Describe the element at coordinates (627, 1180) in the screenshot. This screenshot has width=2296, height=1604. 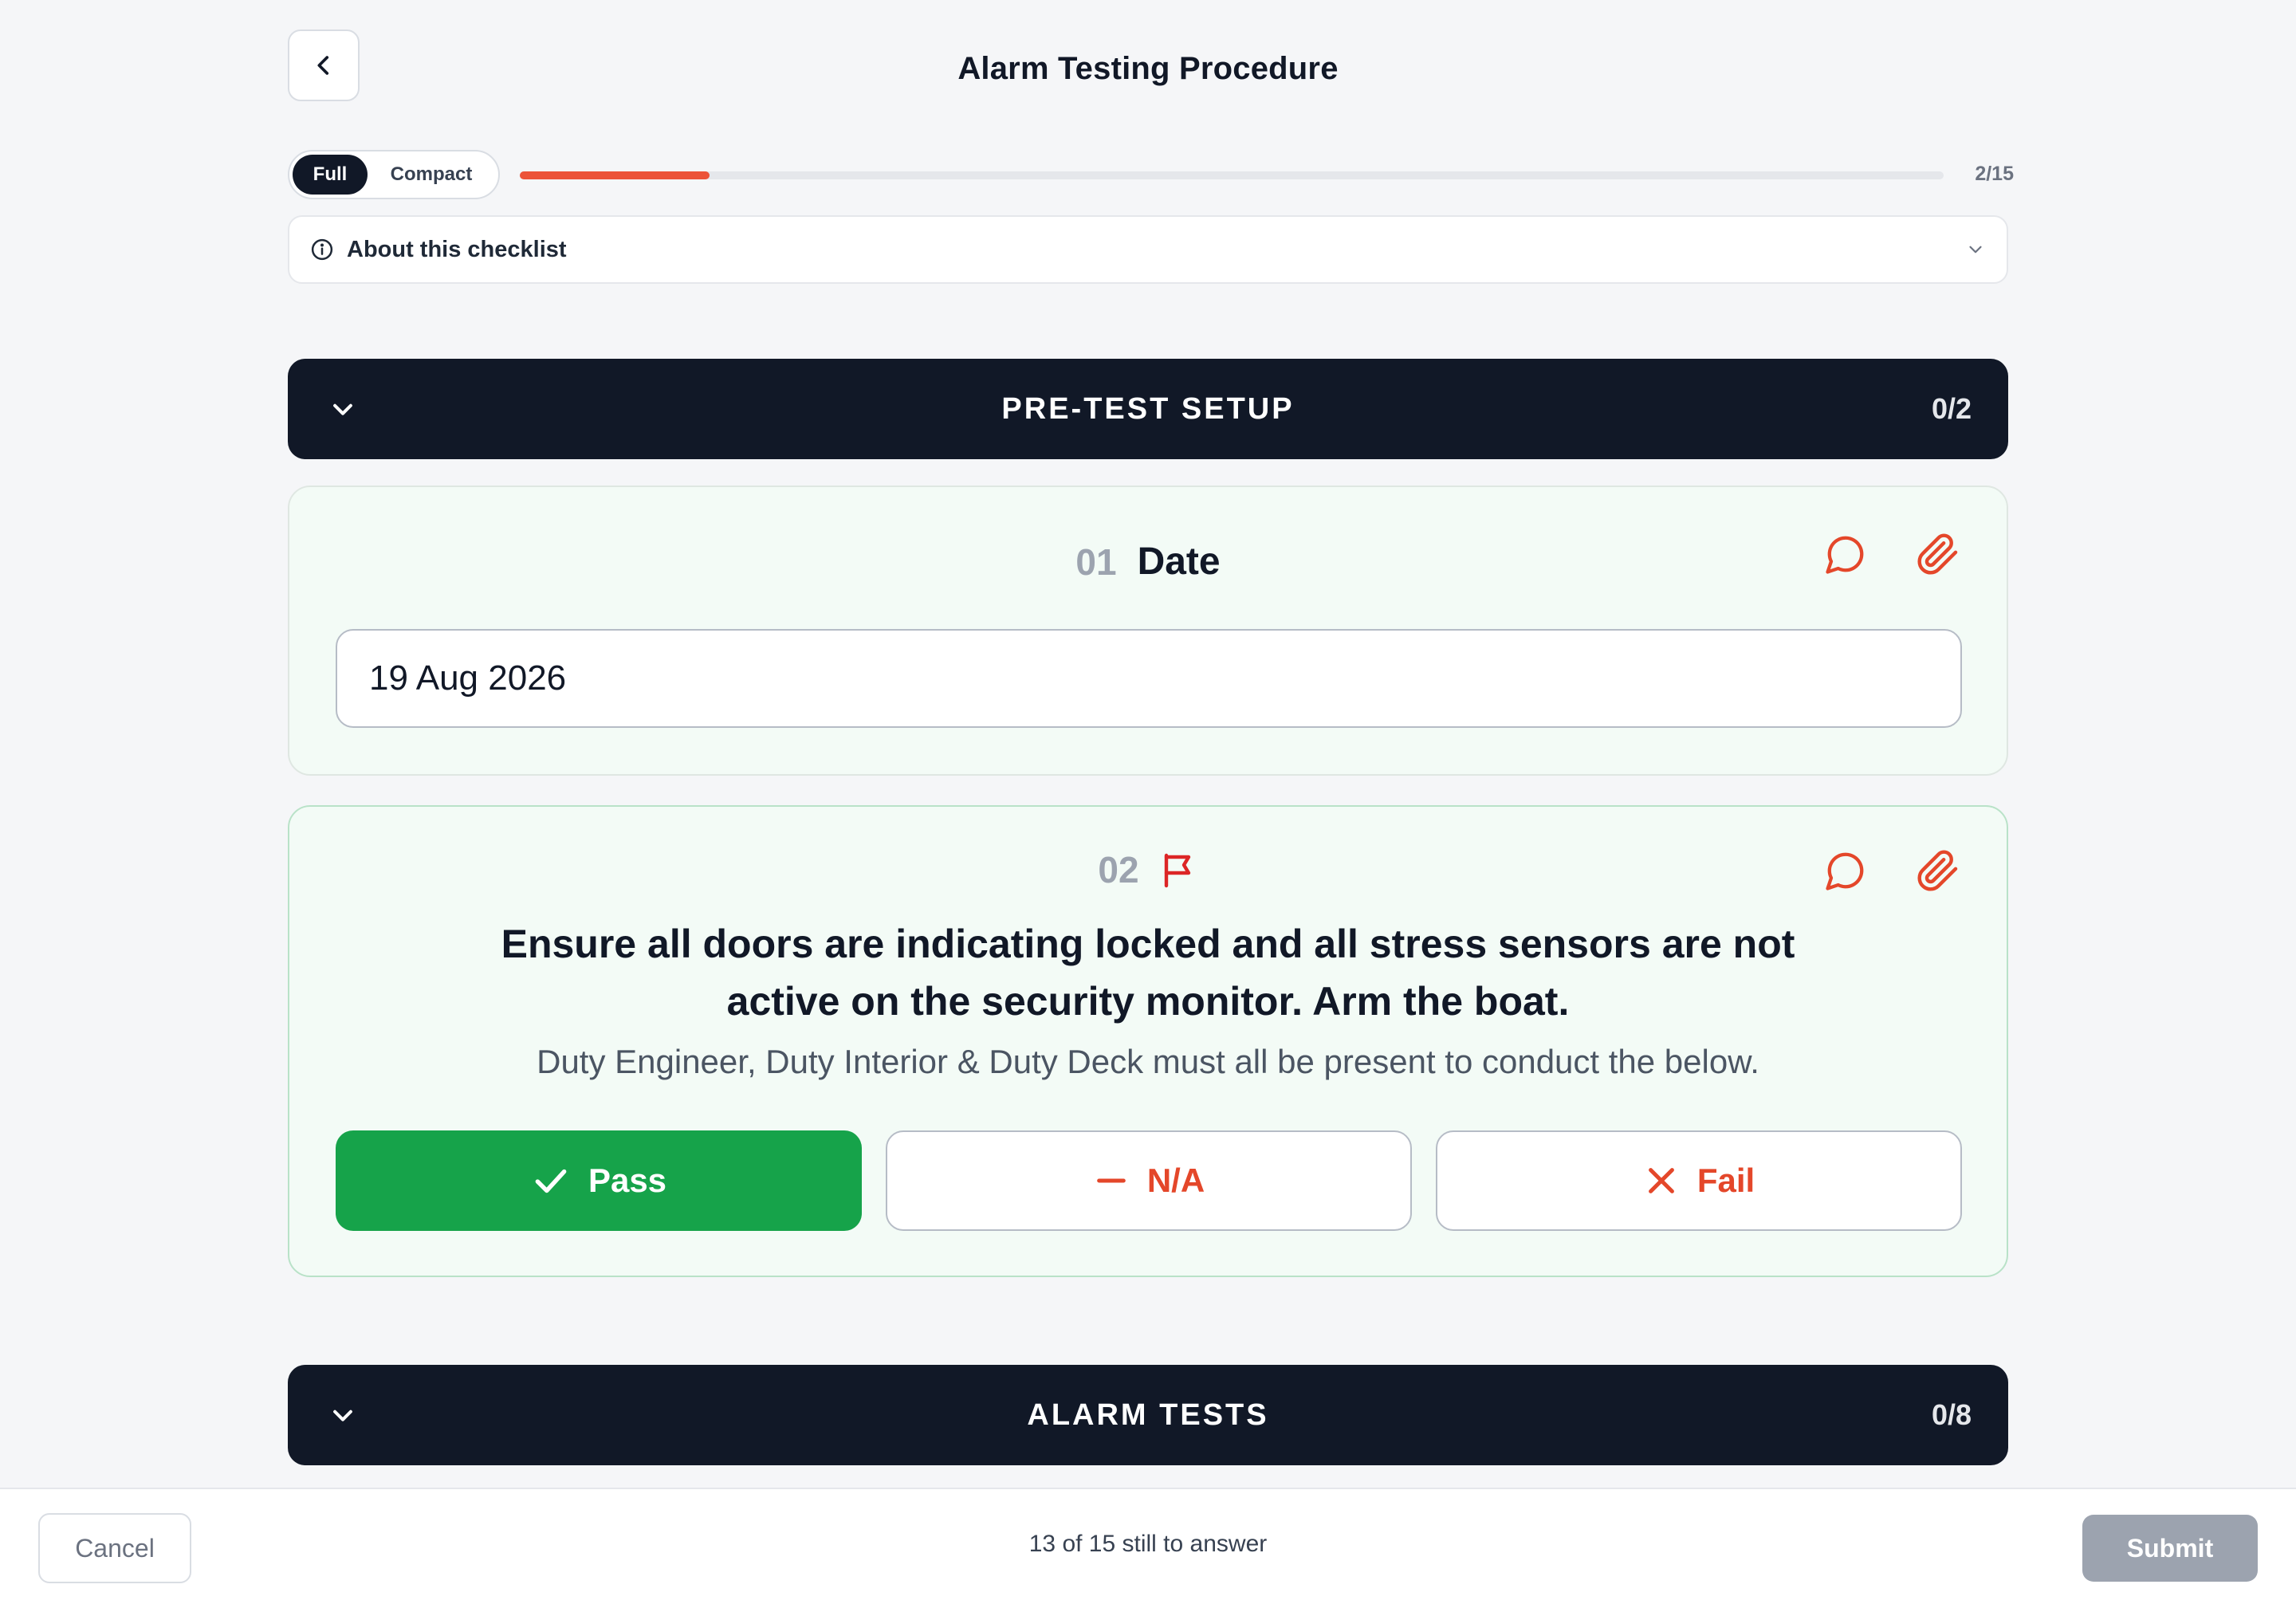
I see `pass-label: Pass` at that location.